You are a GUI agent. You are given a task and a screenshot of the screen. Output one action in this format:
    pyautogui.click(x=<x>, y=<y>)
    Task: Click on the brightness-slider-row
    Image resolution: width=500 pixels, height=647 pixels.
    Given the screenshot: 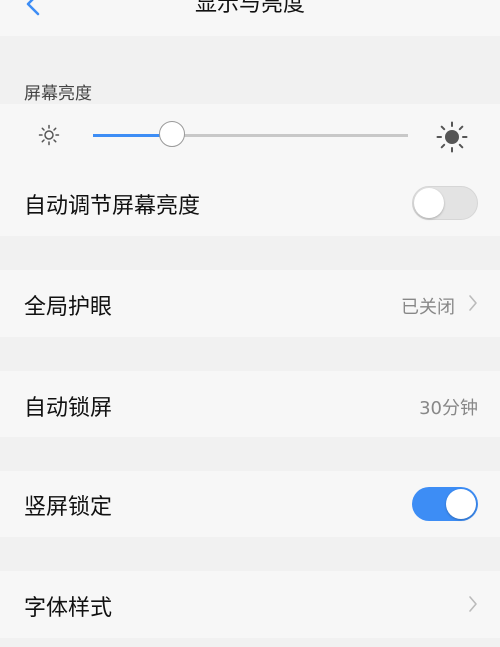 What is the action you would take?
    pyautogui.click(x=250, y=137)
    